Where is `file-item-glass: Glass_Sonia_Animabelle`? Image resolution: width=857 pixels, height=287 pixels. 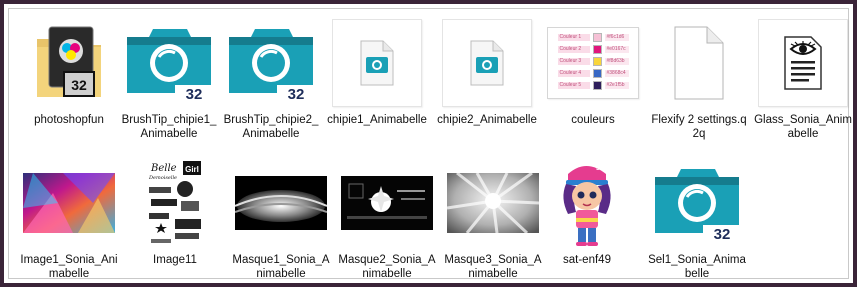
file-item-glass: Glass_Sonia_Animabelle is located at coordinates (803, 79).